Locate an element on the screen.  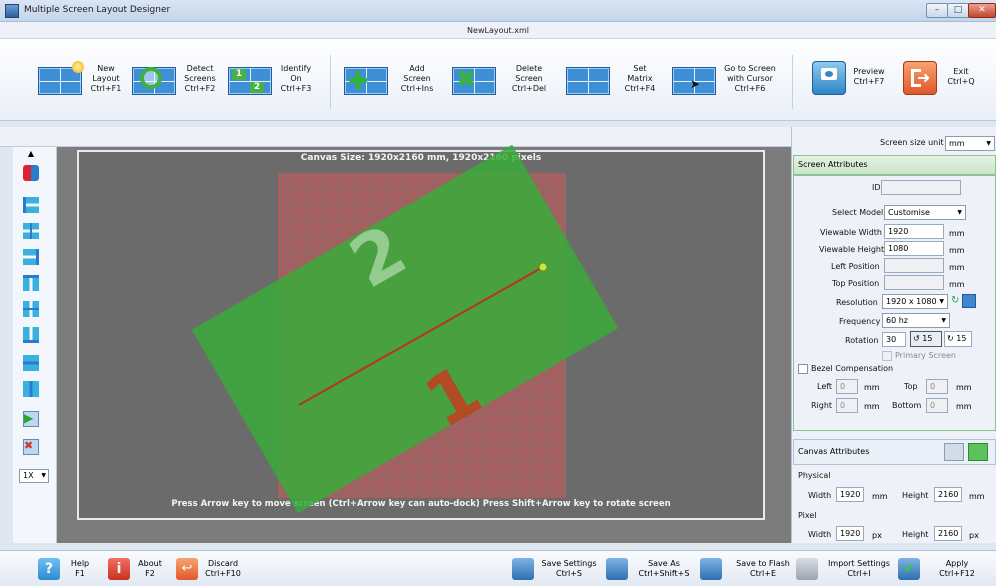
save-as-icon is located at coordinates (617, 569).